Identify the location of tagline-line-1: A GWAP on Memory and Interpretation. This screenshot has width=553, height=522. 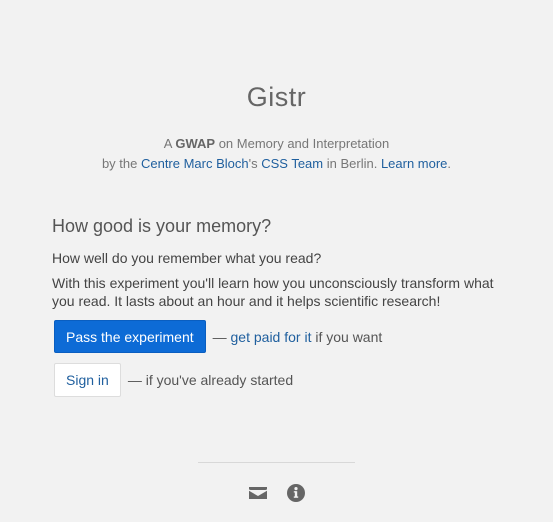
(276, 144).